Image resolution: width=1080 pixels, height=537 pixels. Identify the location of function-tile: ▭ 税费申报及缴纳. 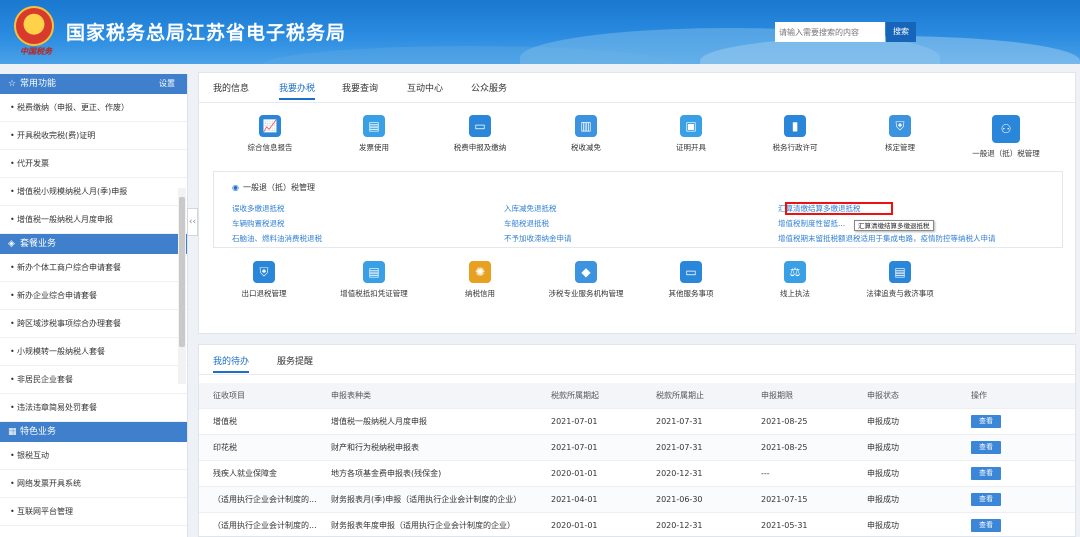
(480, 134).